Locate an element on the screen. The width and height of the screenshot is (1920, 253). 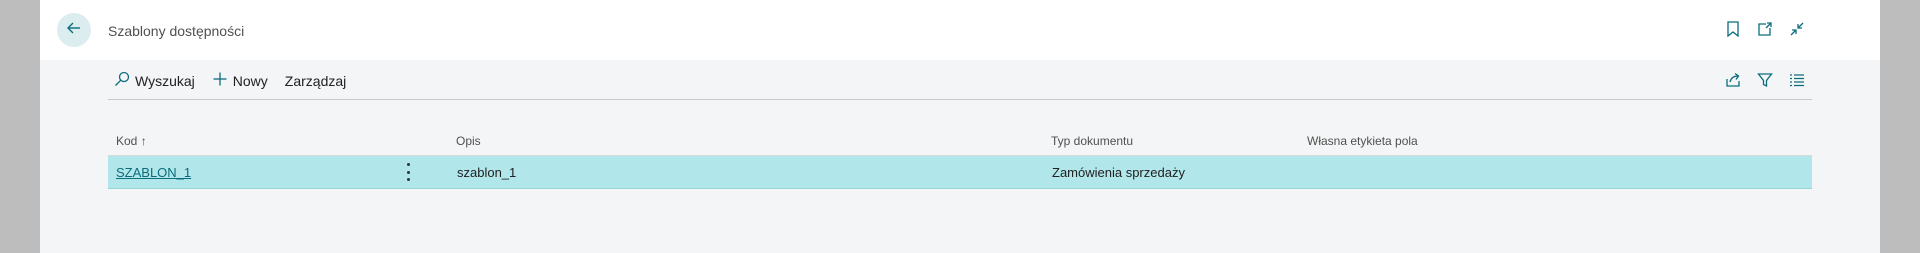
row-menu-button is located at coordinates (408, 172).